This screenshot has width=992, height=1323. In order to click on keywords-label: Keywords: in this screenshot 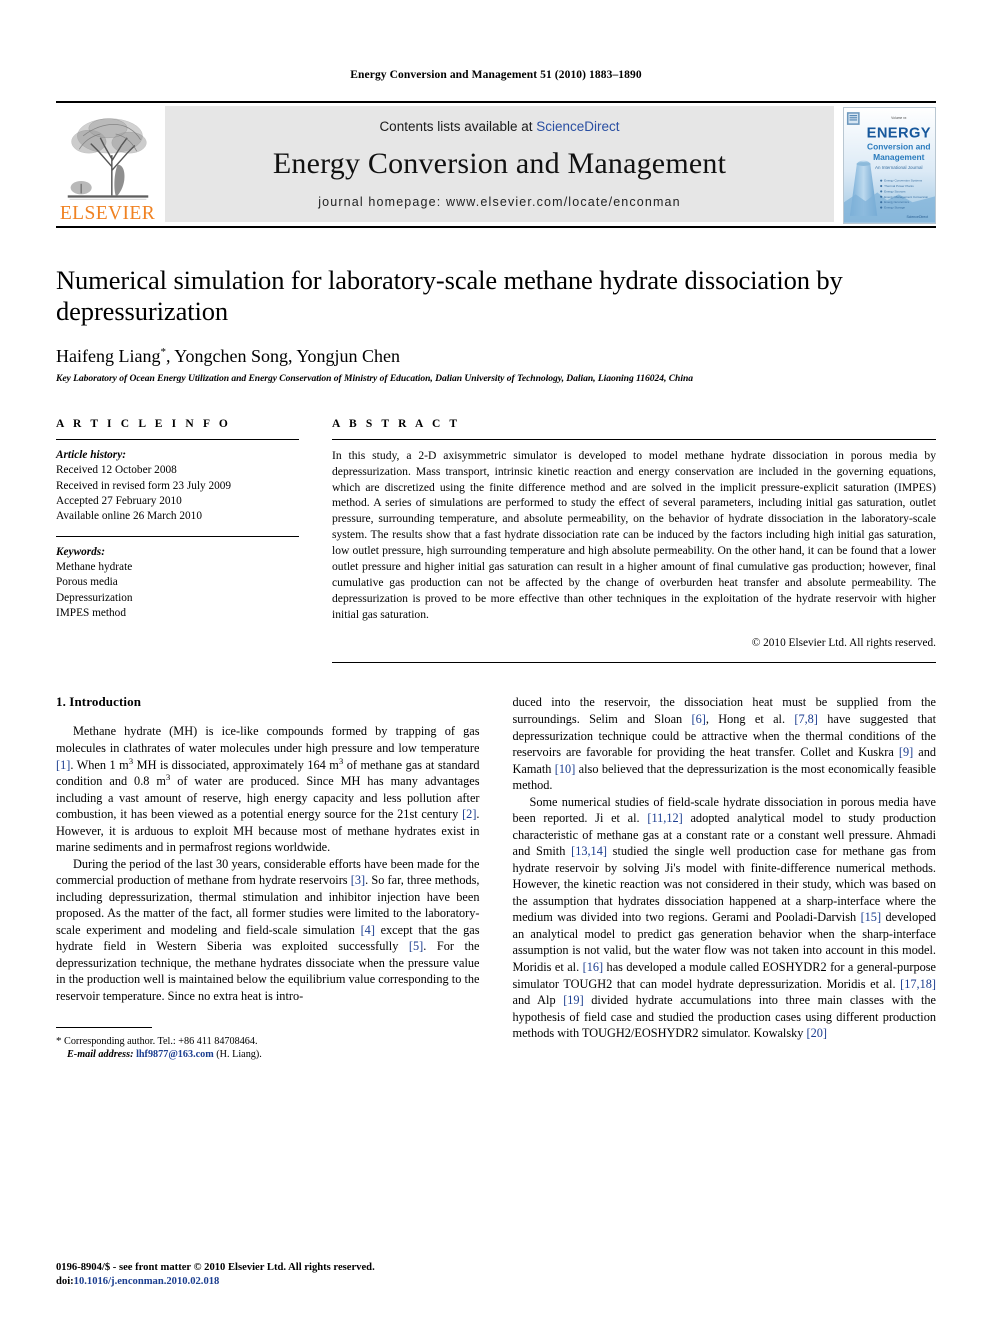, I will do `click(80, 551)`.